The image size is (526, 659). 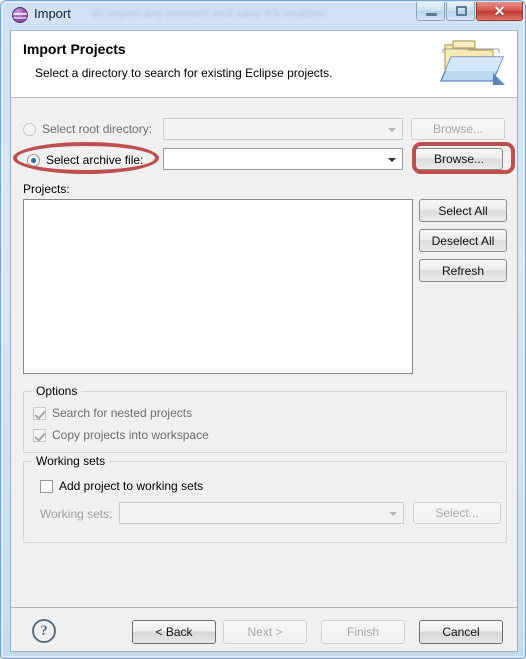 What do you see at coordinates (283, 129) in the screenshot?
I see `root-directory-combo` at bounding box center [283, 129].